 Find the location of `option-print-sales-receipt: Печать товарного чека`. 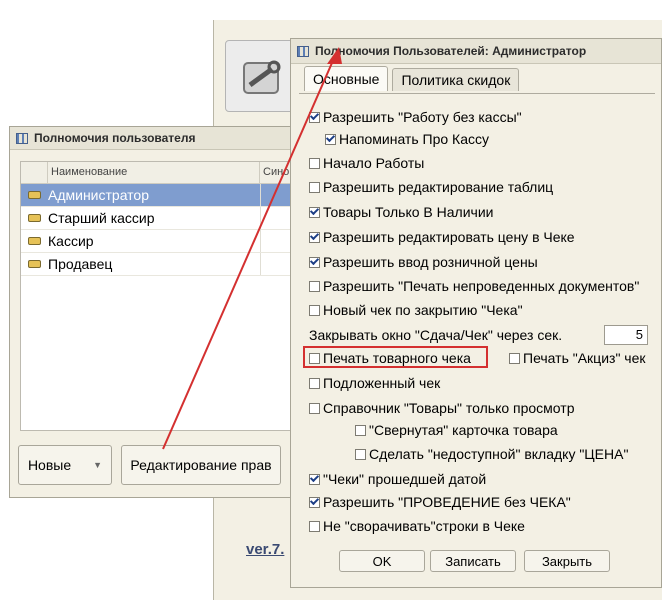

option-print-sales-receipt: Печать товарного чека is located at coordinates (390, 358).